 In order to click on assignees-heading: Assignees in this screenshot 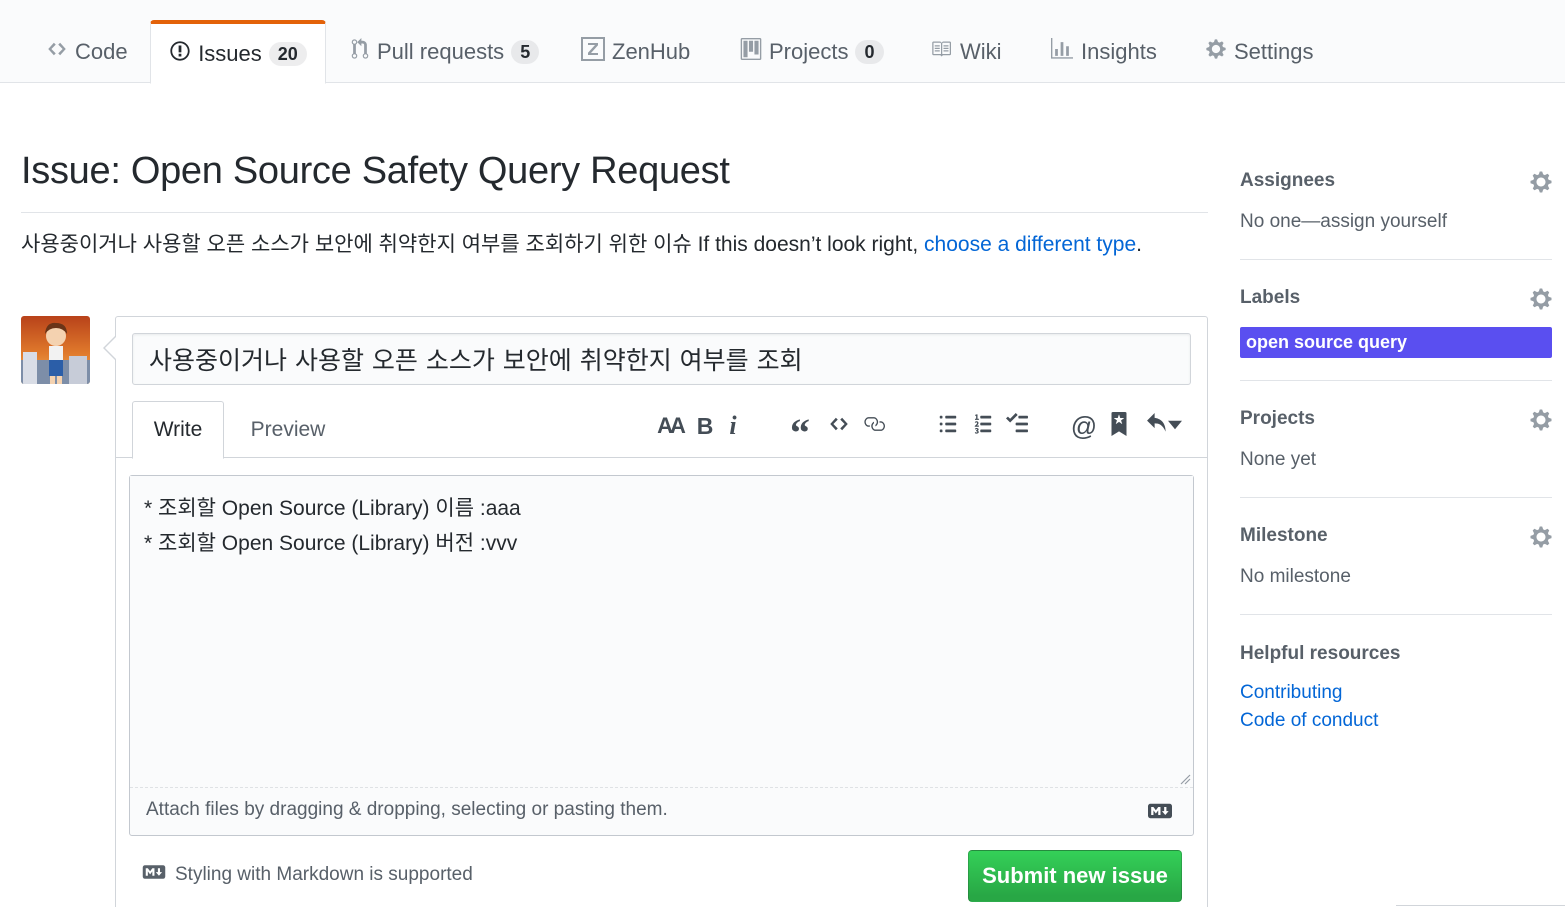, I will do `click(1396, 181)`.